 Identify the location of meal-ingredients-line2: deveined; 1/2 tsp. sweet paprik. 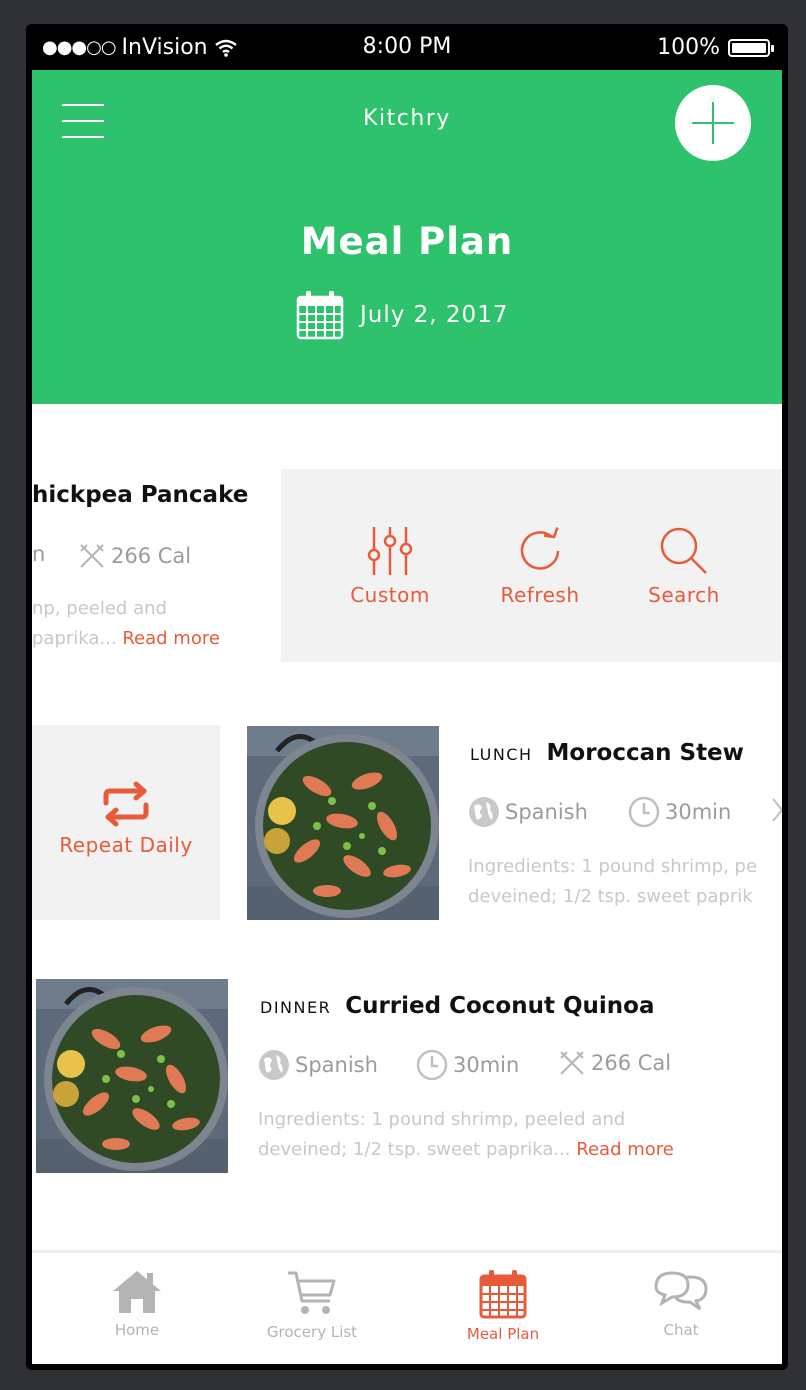
(610, 896).